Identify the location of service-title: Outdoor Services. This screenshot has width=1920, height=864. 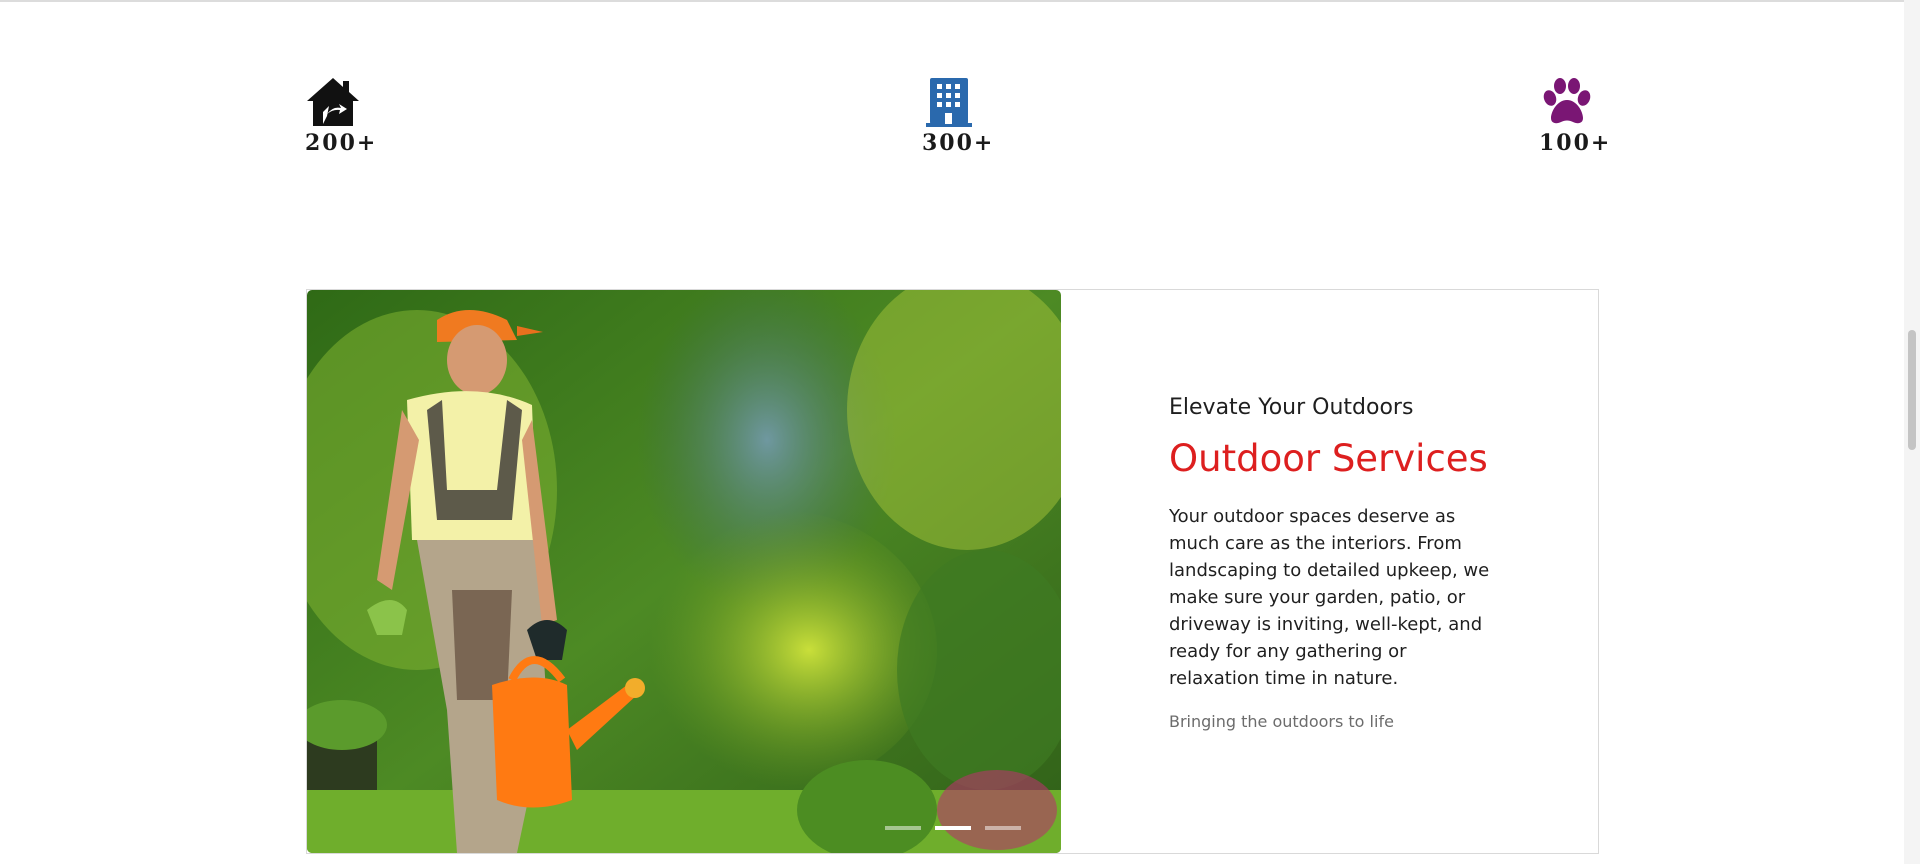
(1328, 458).